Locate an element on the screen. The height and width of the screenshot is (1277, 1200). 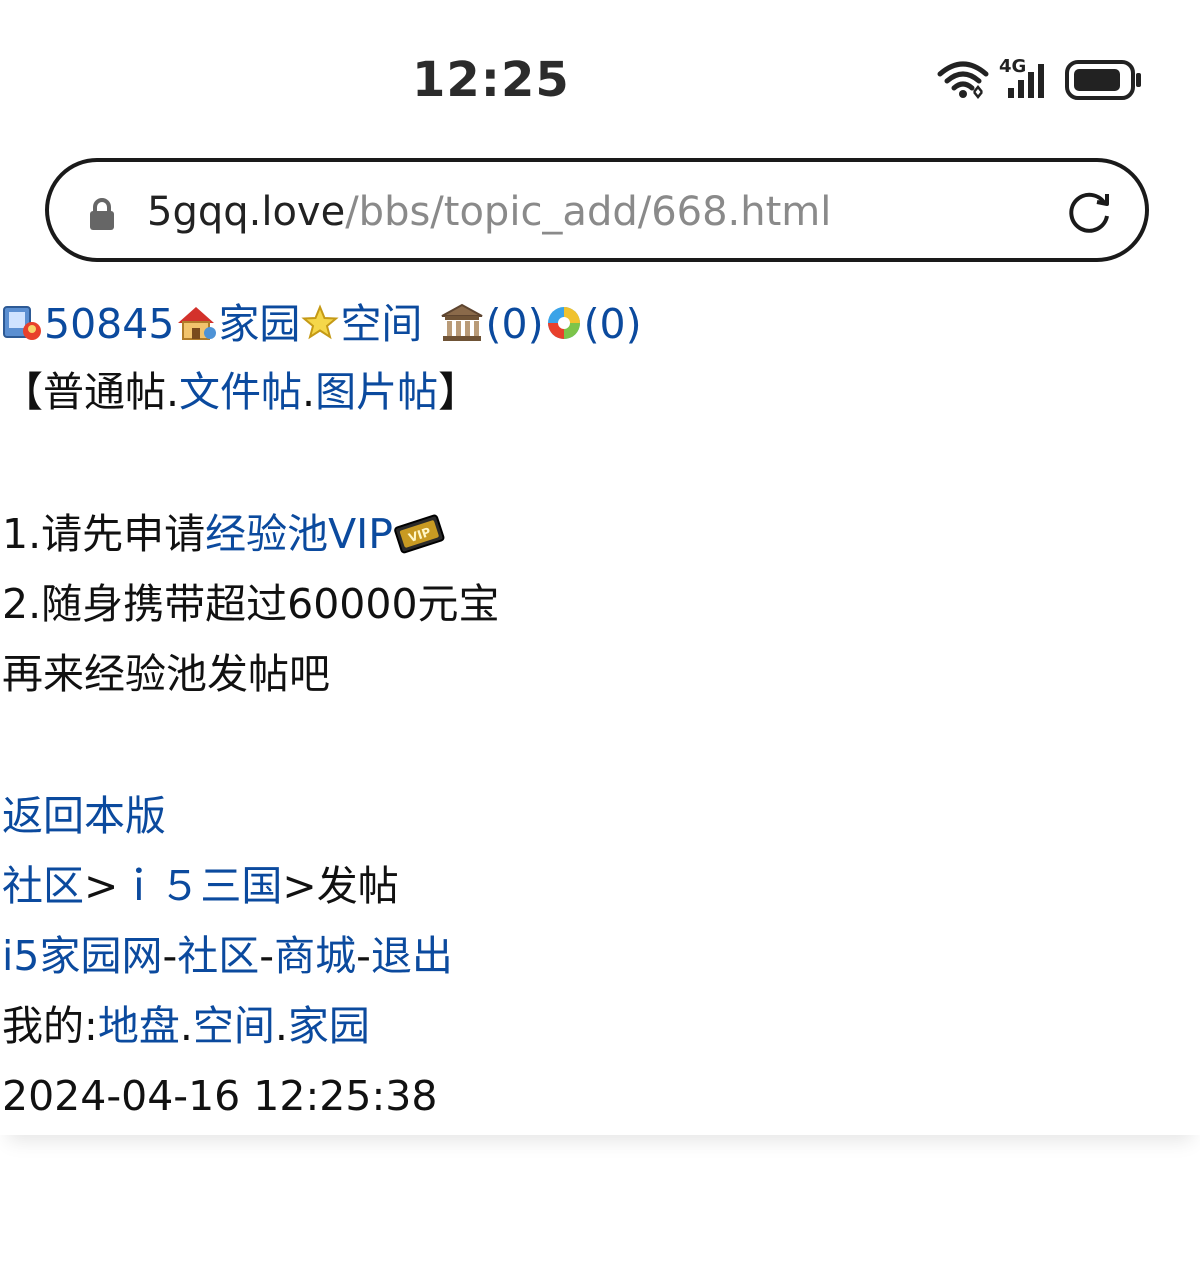
lock-icon is located at coordinates (102, 214).